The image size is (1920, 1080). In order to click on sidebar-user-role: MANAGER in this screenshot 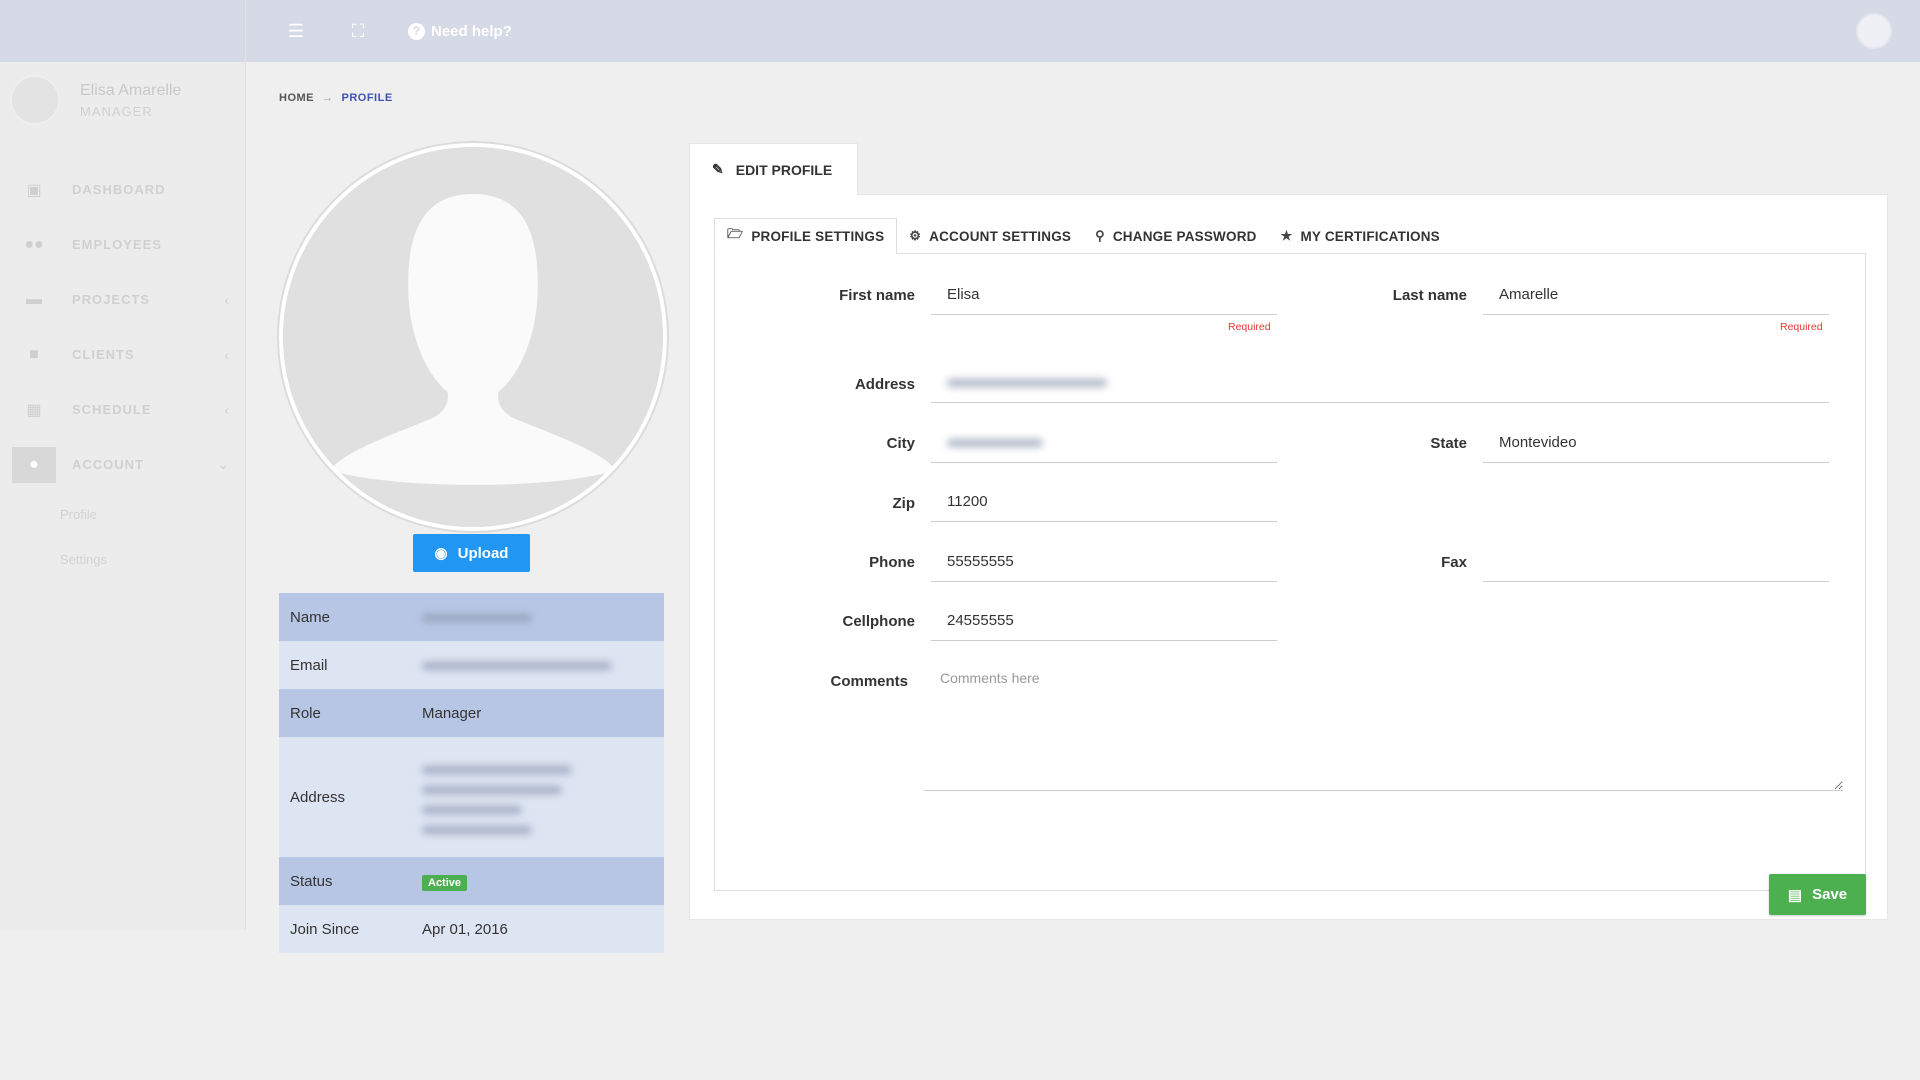, I will do `click(116, 111)`.